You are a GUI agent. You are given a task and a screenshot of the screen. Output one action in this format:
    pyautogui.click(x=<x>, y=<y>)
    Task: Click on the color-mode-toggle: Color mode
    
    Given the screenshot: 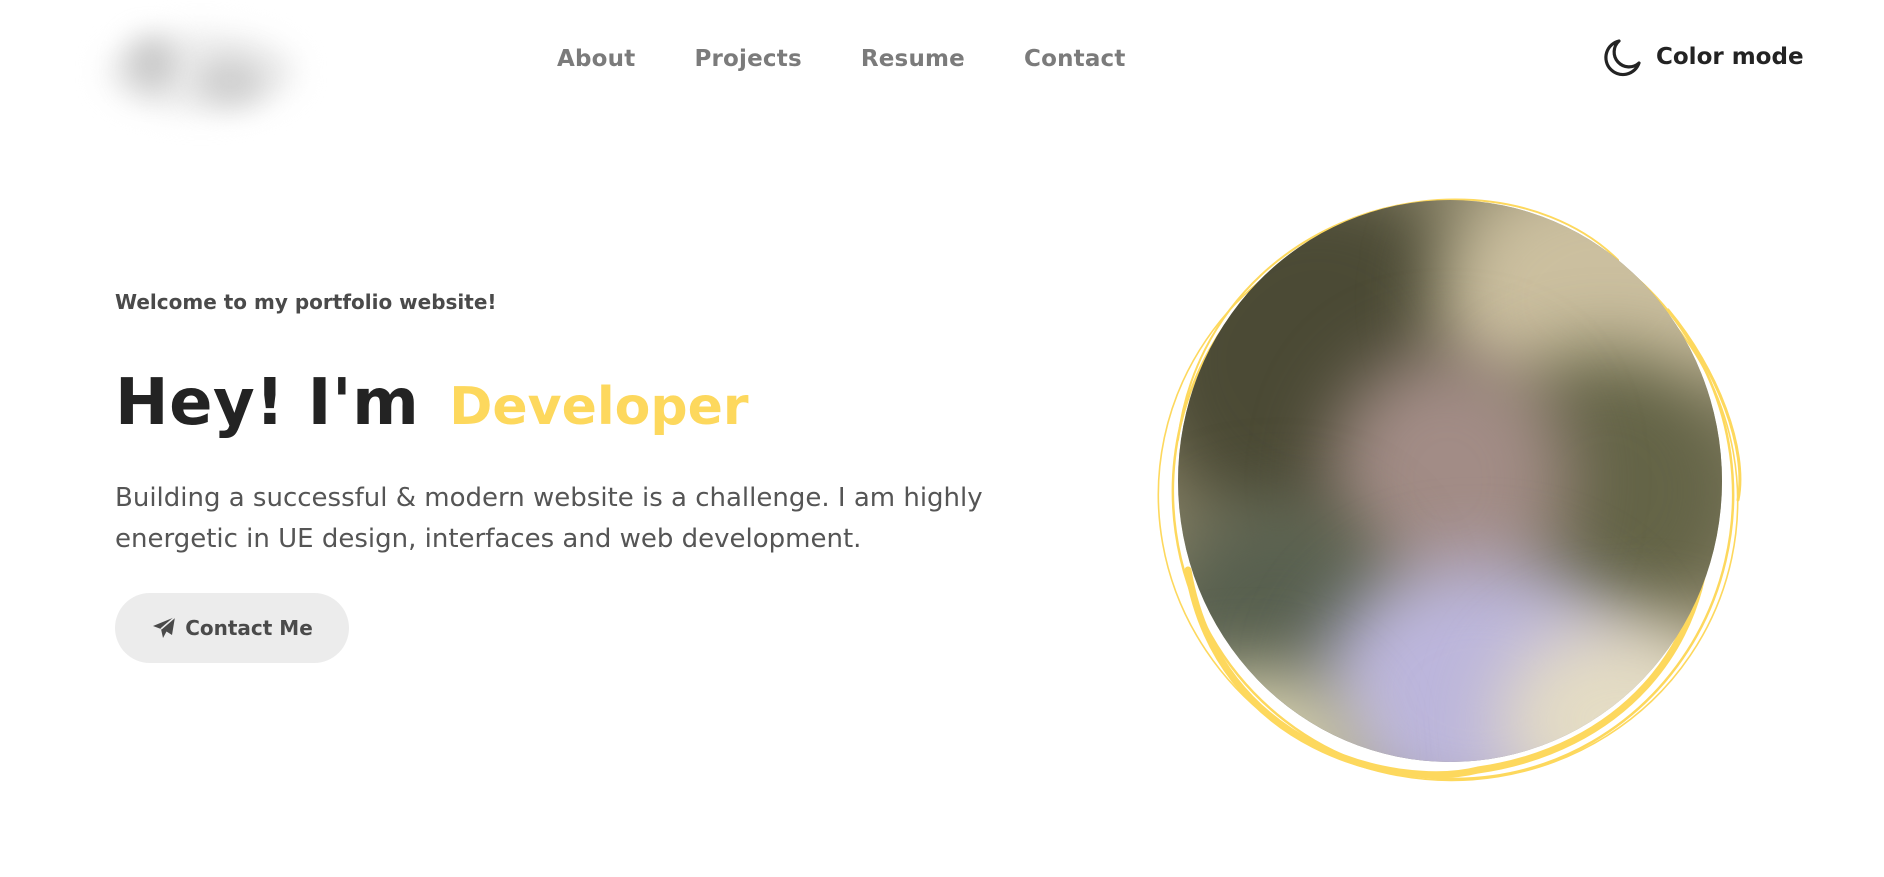 What is the action you would take?
    pyautogui.click(x=1703, y=57)
    